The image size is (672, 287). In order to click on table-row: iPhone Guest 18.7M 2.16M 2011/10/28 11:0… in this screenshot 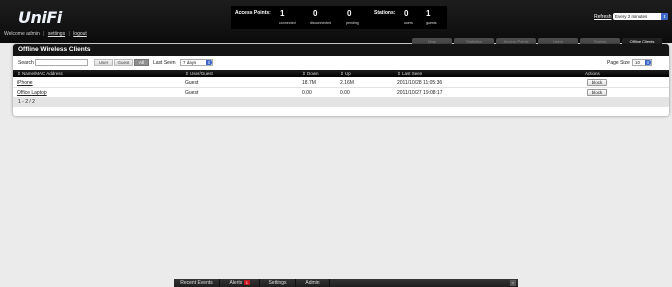, I will do `click(341, 83)`.